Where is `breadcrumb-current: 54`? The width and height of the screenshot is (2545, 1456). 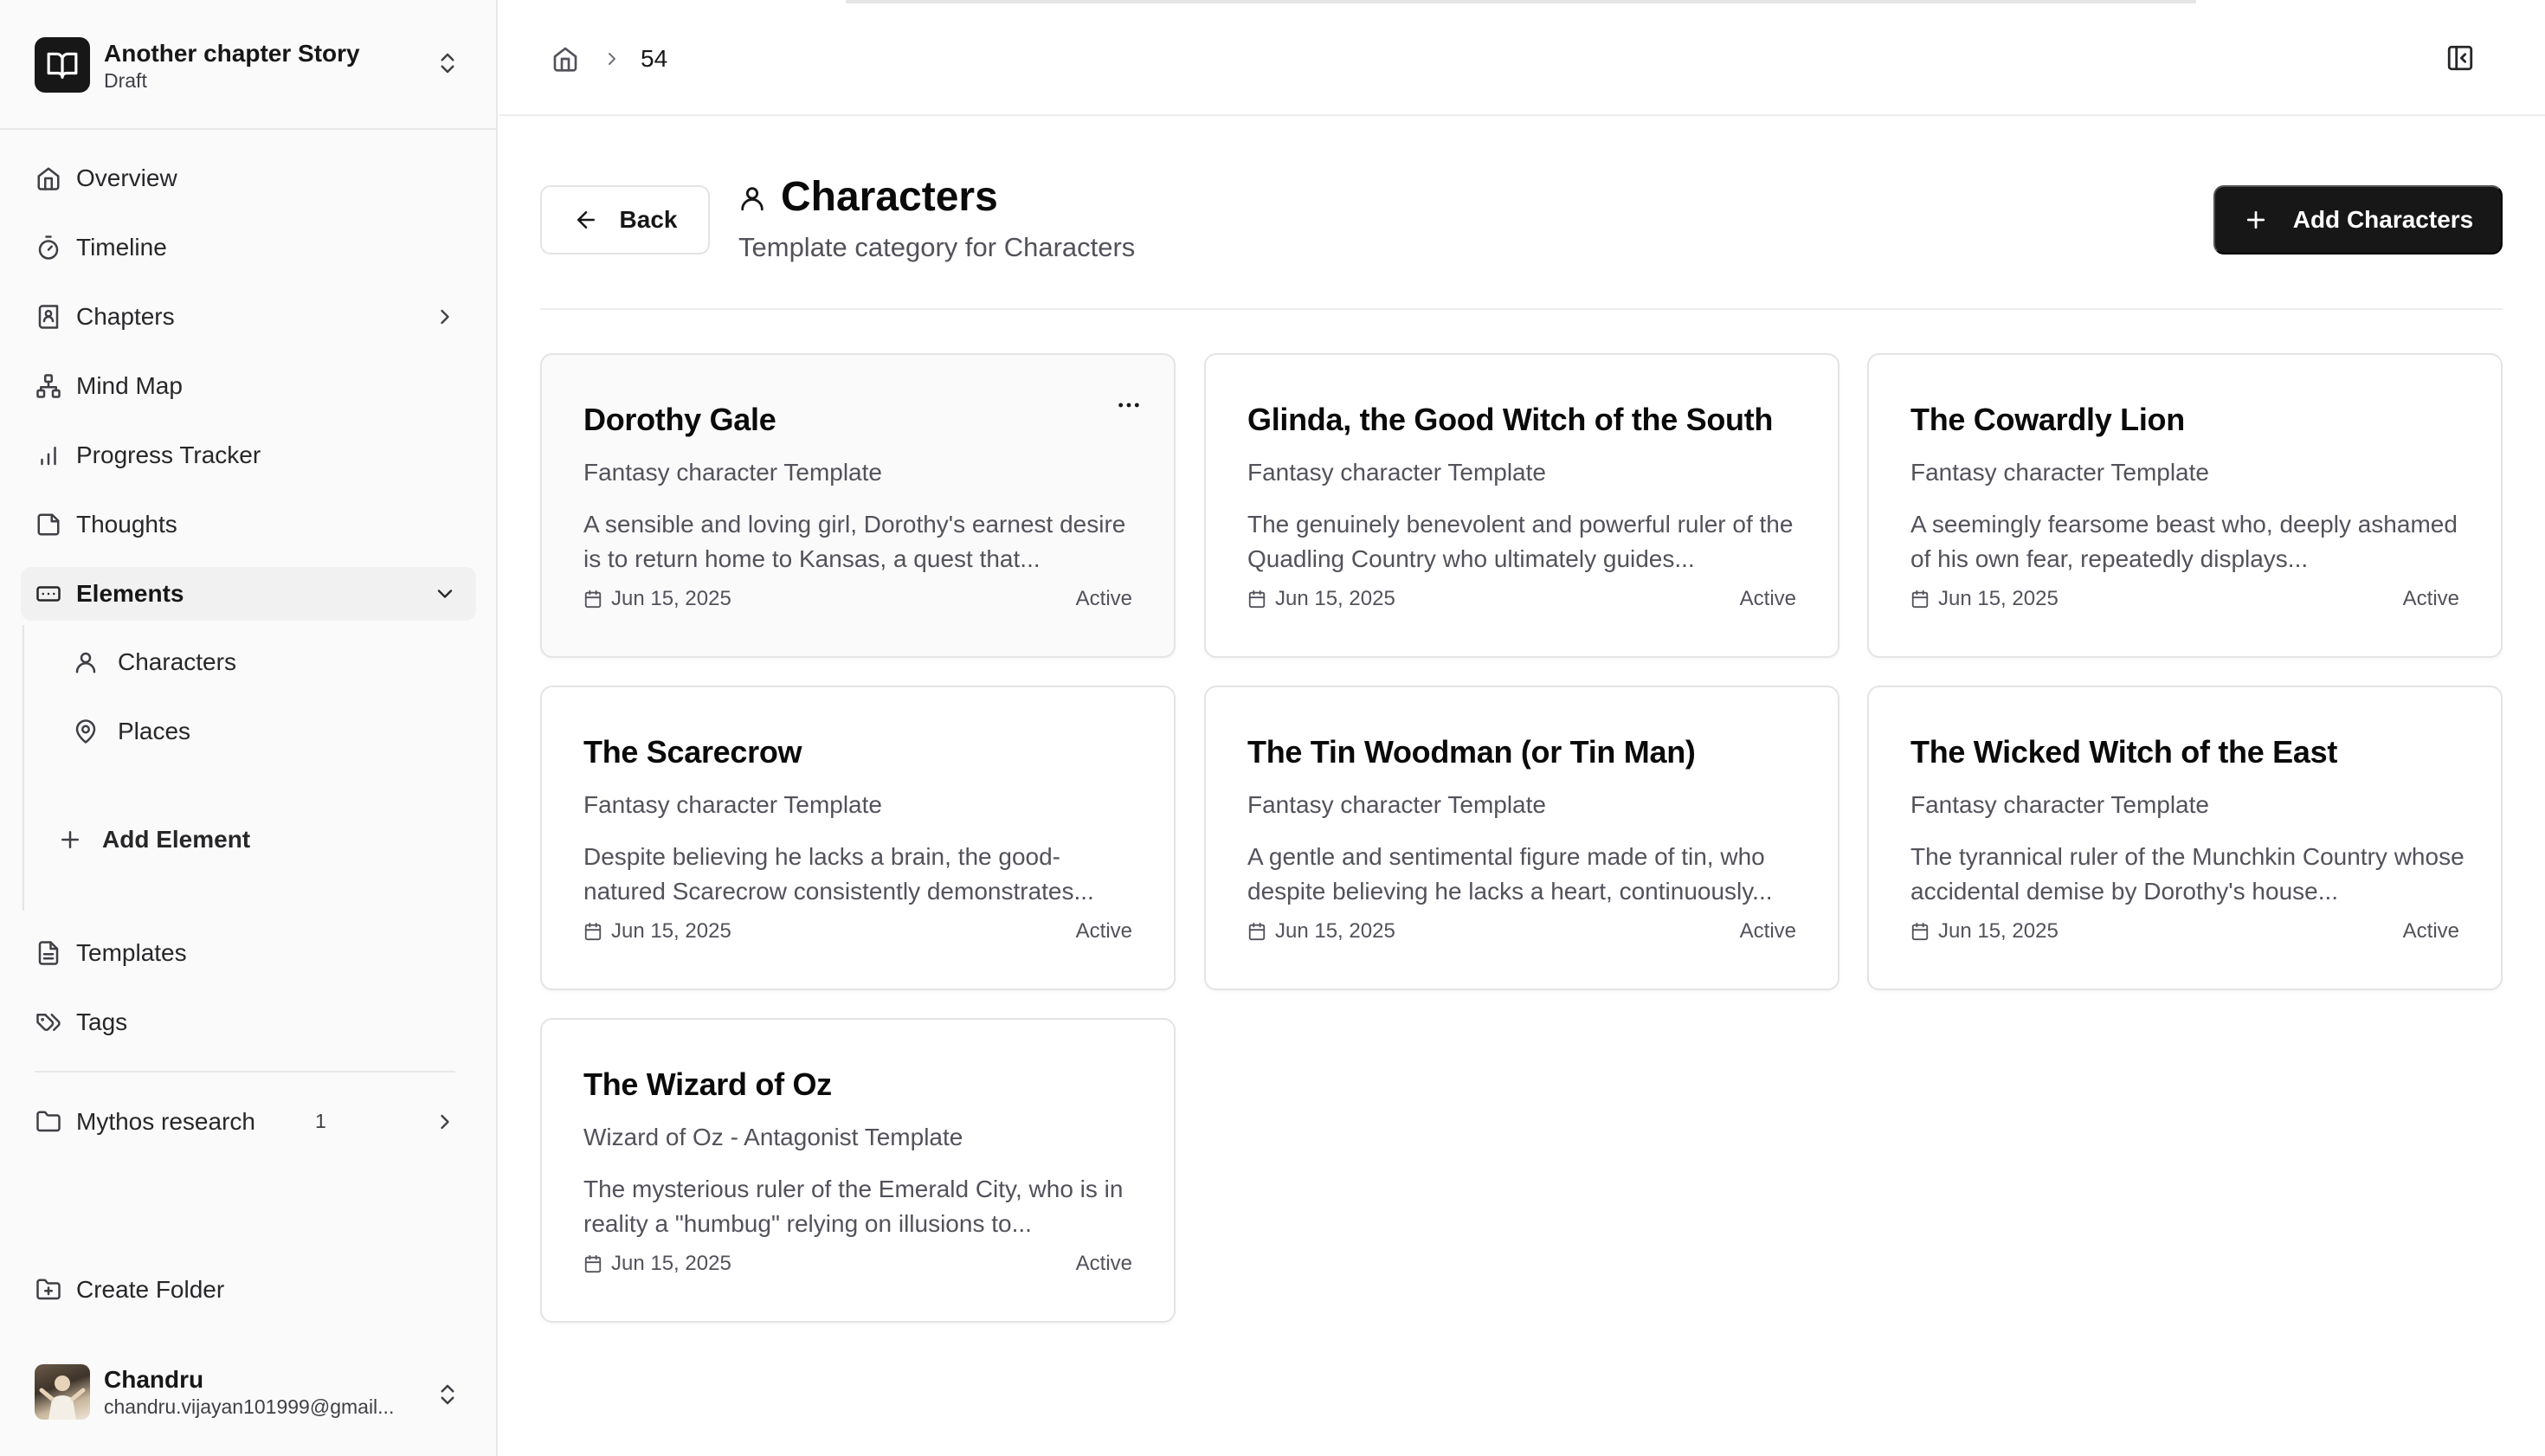 breadcrumb-current: 54 is located at coordinates (655, 58).